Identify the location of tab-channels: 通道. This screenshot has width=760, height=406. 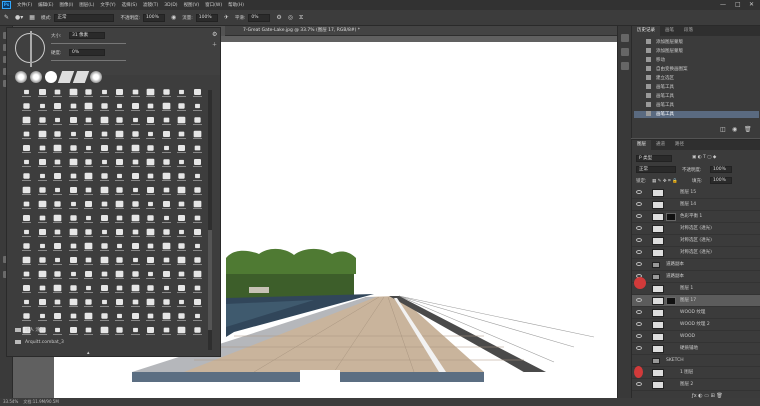
(660, 145).